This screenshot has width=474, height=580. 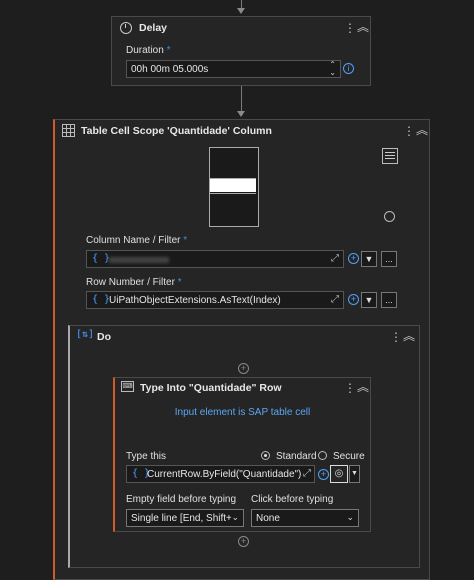 I want to click on click-before-chevron-icon: ⌄, so click(x=350, y=517).